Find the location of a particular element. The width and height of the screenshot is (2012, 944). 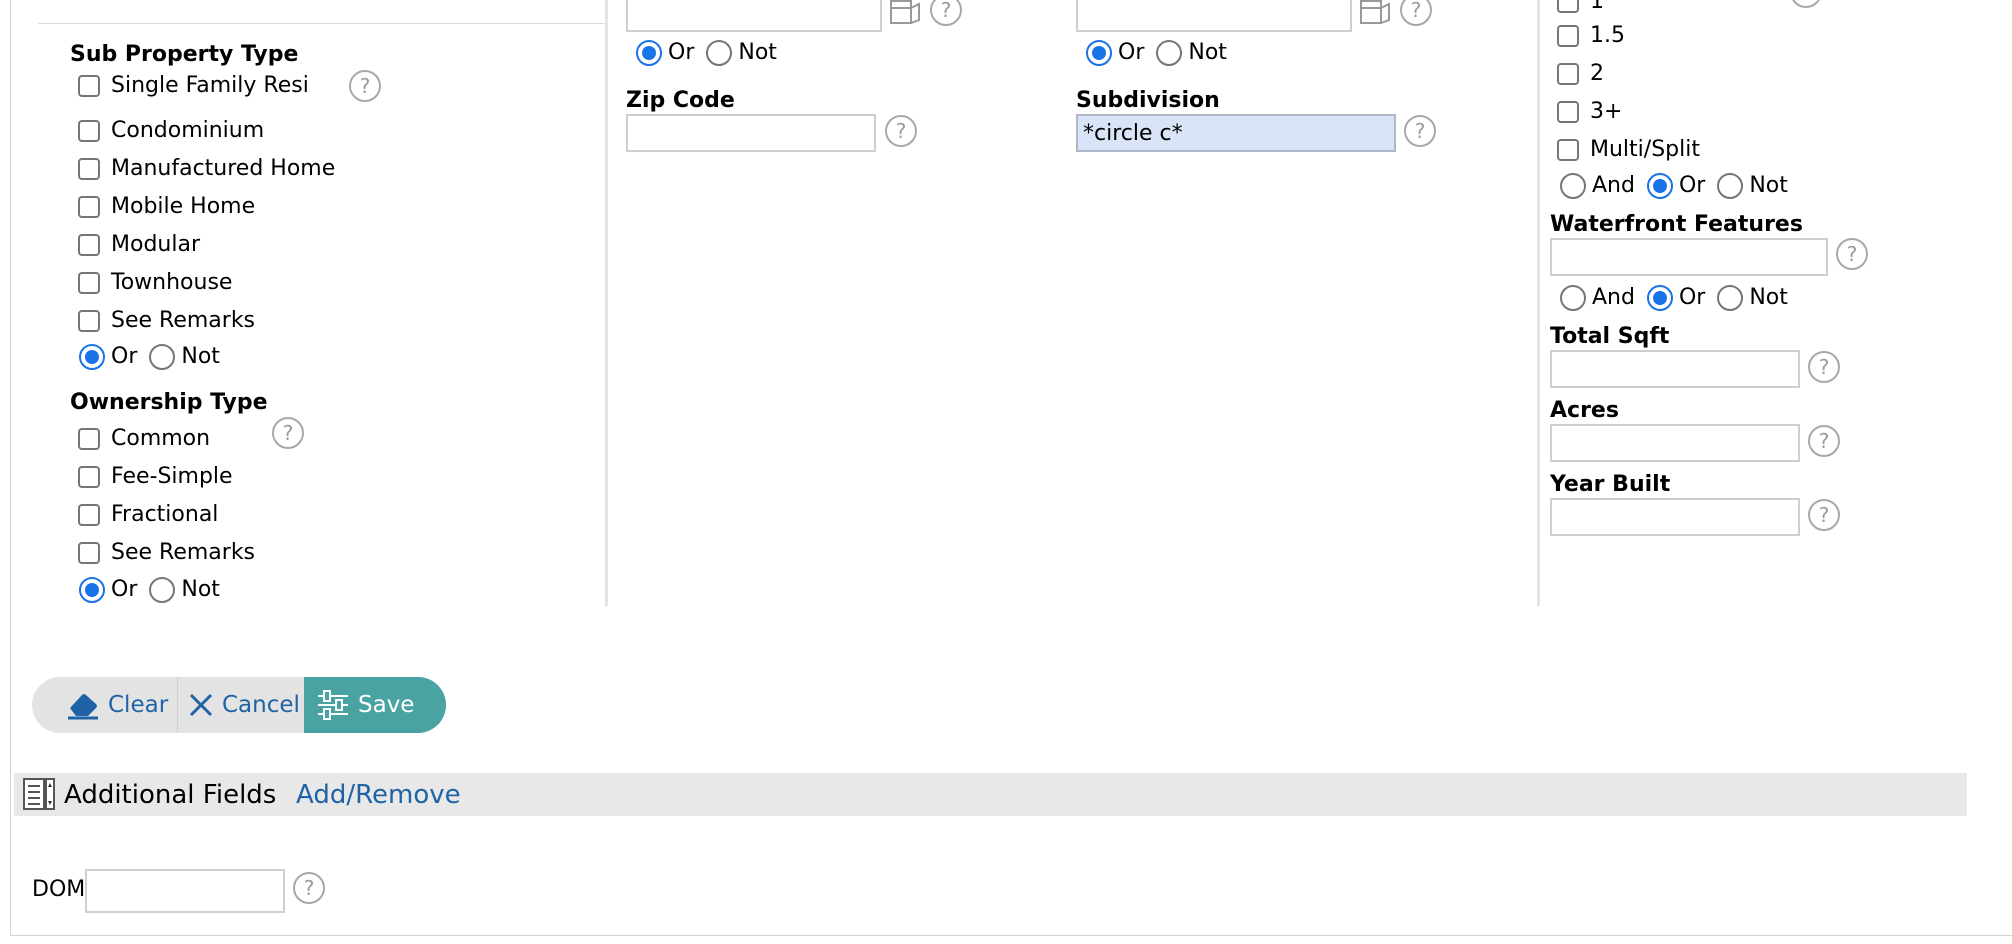

subdivision-input is located at coordinates (1236, 133).